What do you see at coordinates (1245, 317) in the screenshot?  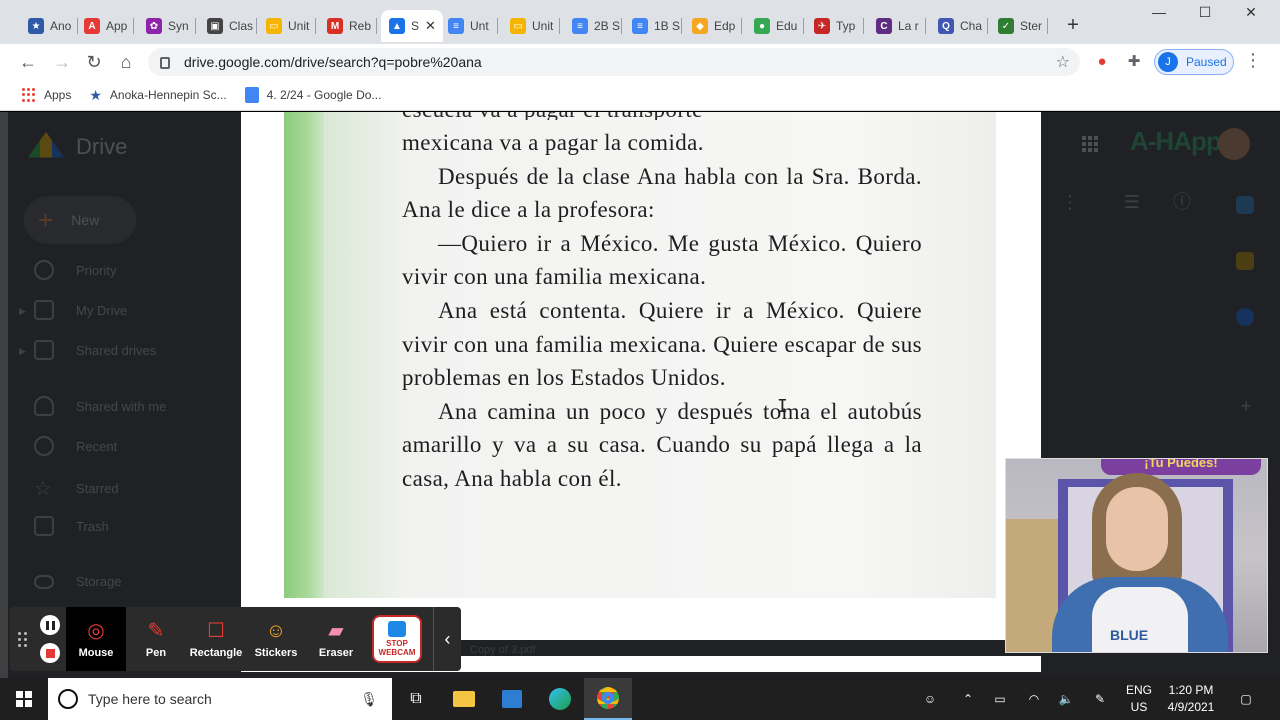 I see `tasks-icon` at bounding box center [1245, 317].